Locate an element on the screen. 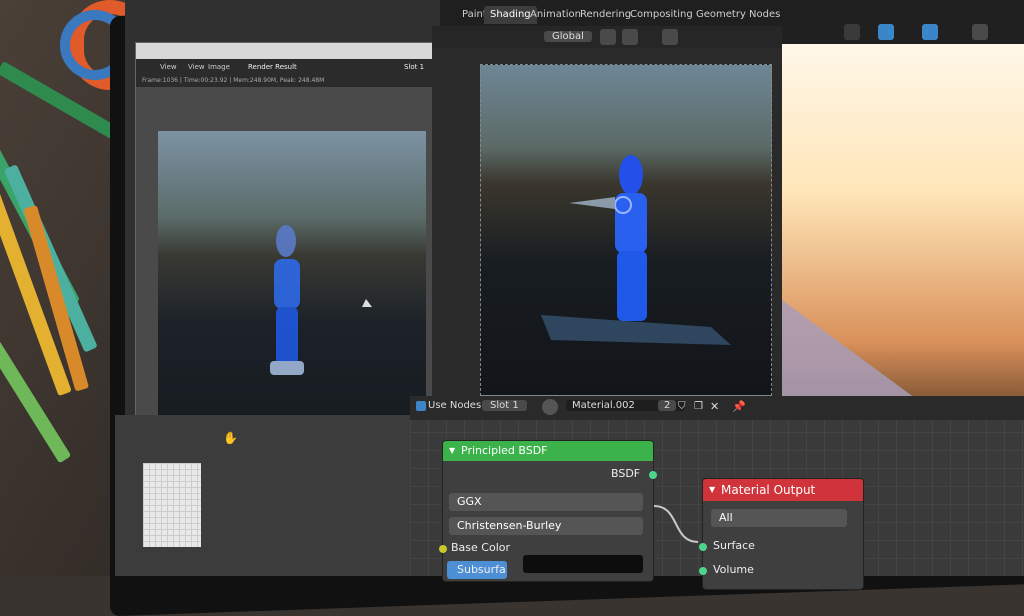 The image size is (1024, 616). volume-input-label: Volume is located at coordinates (733, 569).